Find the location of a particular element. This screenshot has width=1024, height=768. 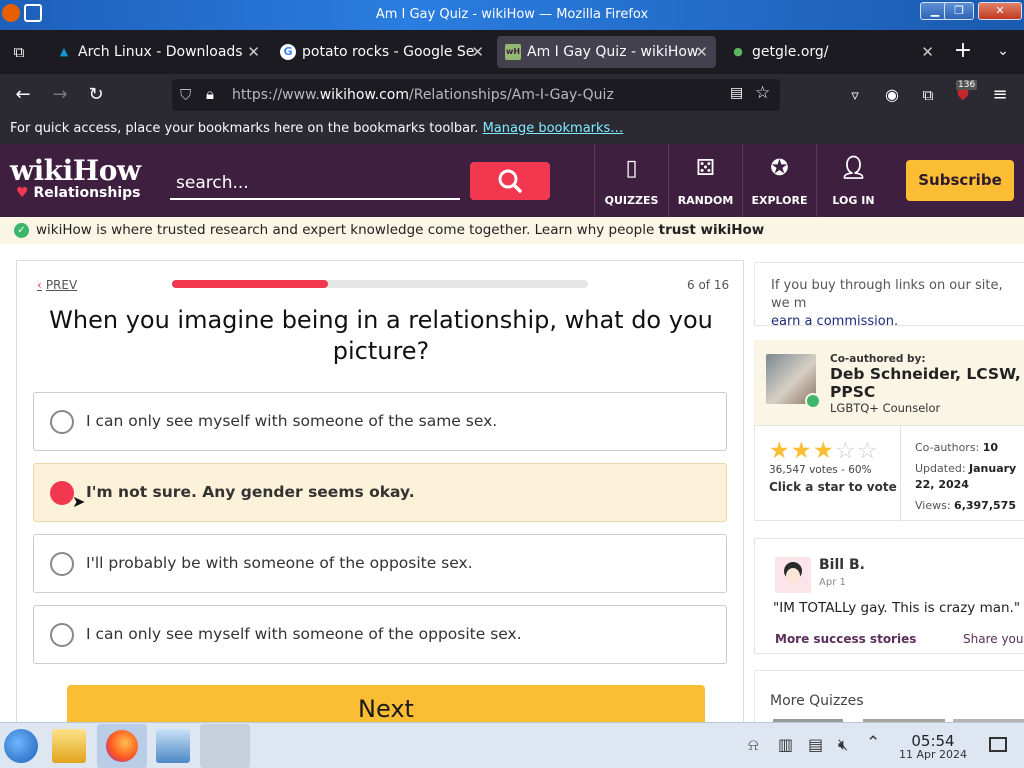

quiz-progress-bar is located at coordinates (380, 284).